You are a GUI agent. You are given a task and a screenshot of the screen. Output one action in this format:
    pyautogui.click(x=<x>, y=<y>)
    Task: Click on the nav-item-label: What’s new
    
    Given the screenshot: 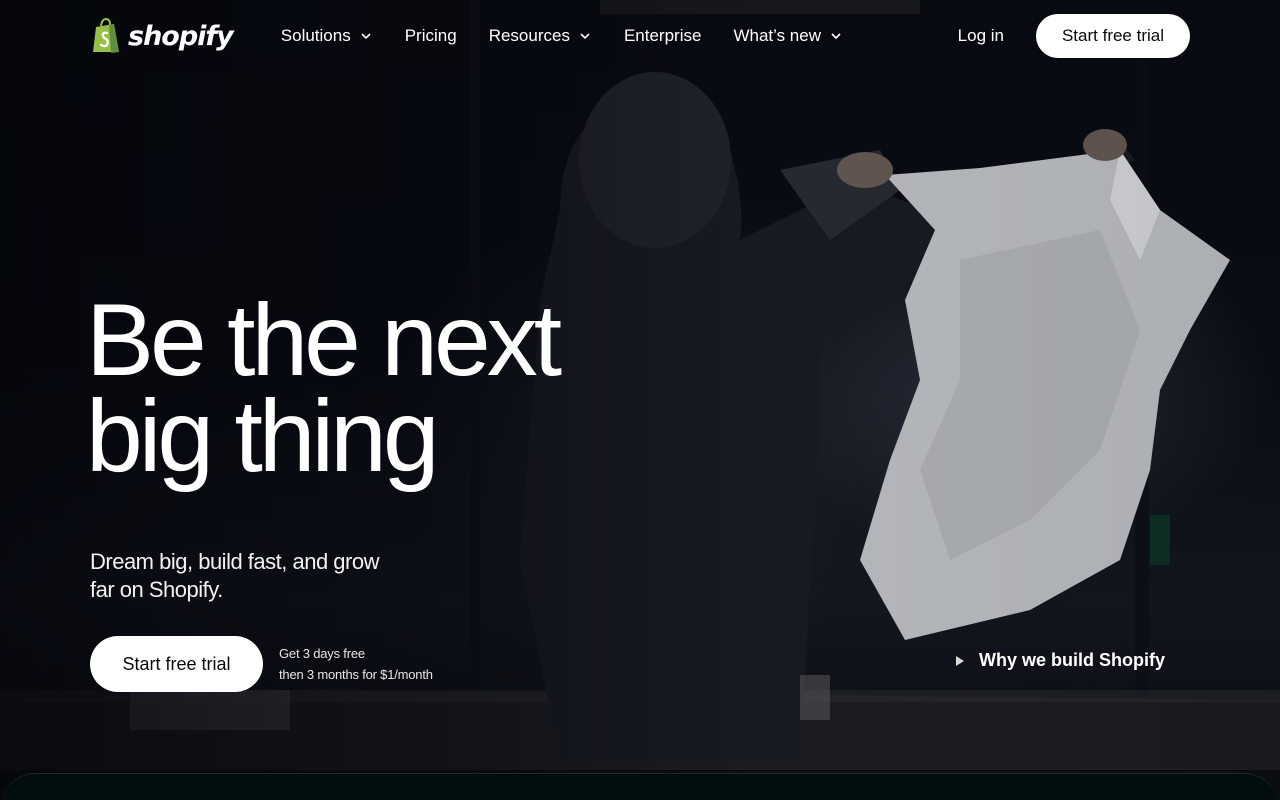 What is the action you would take?
    pyautogui.click(x=777, y=35)
    